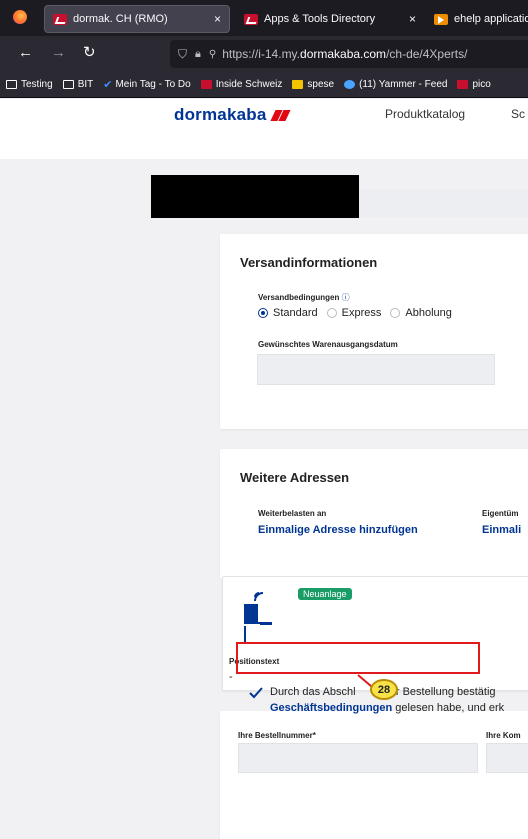 Image resolution: width=528 pixels, height=839 pixels. I want to click on tab-label: dormak. CH (RMO), so click(120, 19).